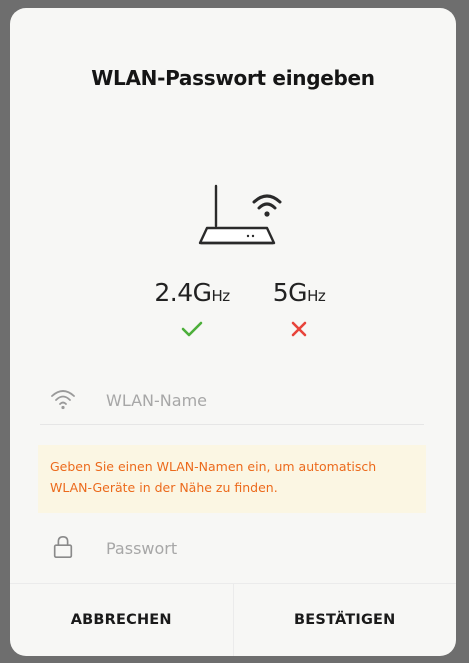 The height and width of the screenshot is (663, 469). I want to click on band-2-4ghz: 2.4GHz, so click(192, 309).